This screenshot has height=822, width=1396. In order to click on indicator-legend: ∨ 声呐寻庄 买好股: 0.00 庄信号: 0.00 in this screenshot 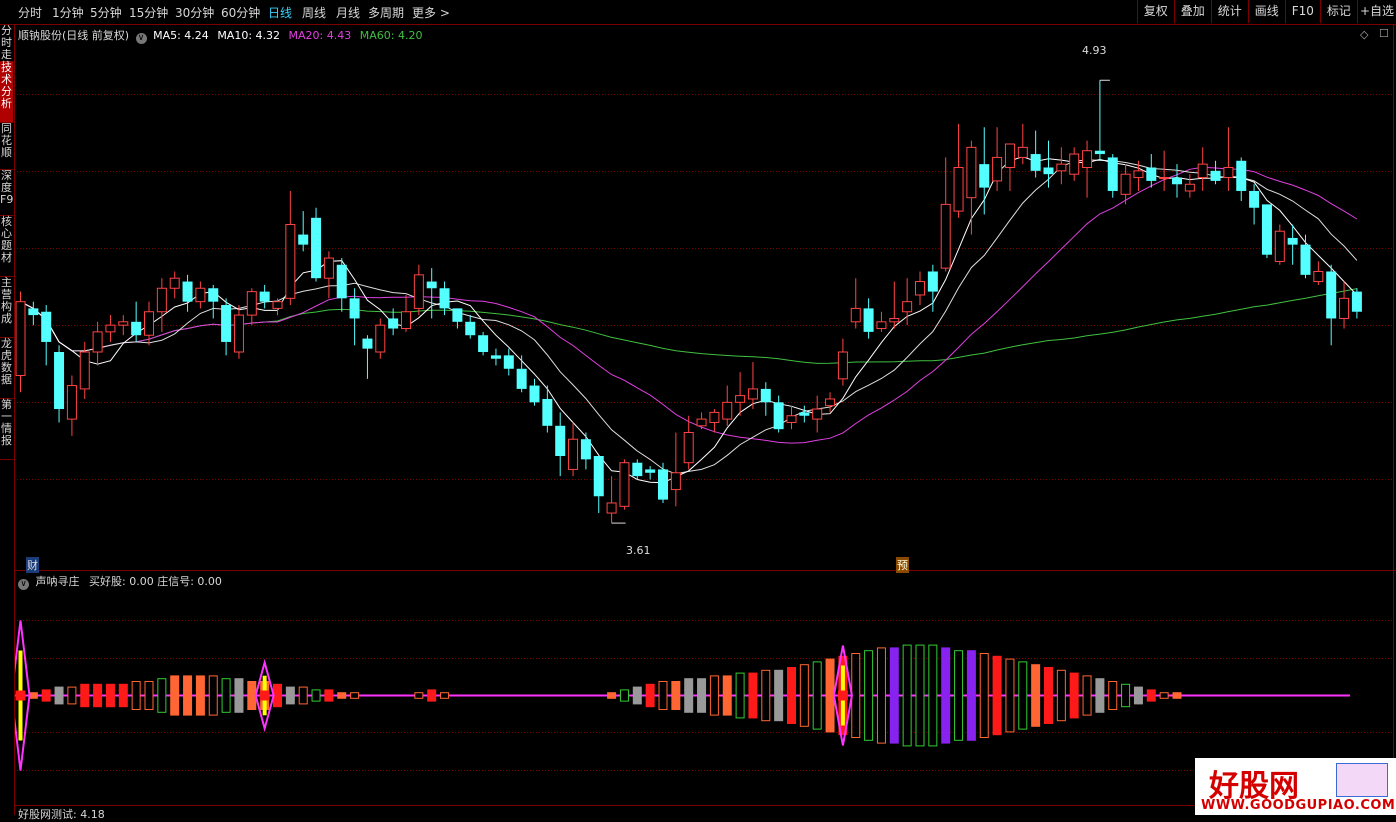, I will do `click(120, 581)`.